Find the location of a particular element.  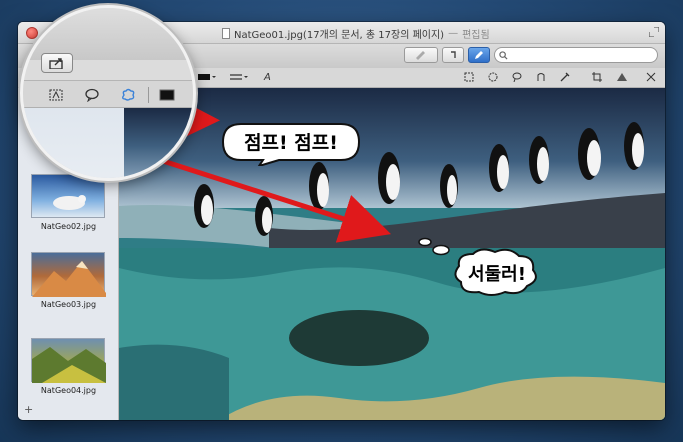

text-box-icon is located at coordinates (56, 95).